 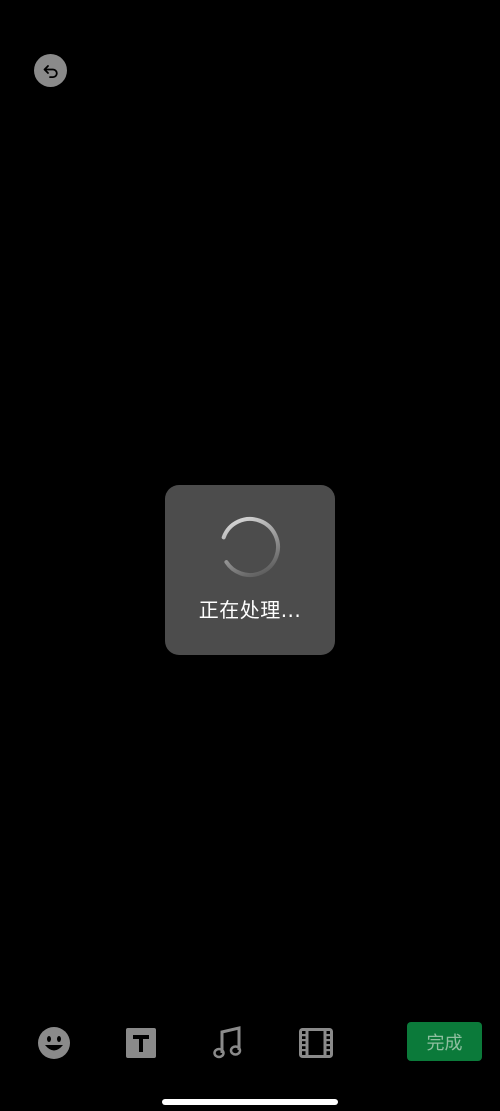 I want to click on text-icon, so click(x=141, y=1043).